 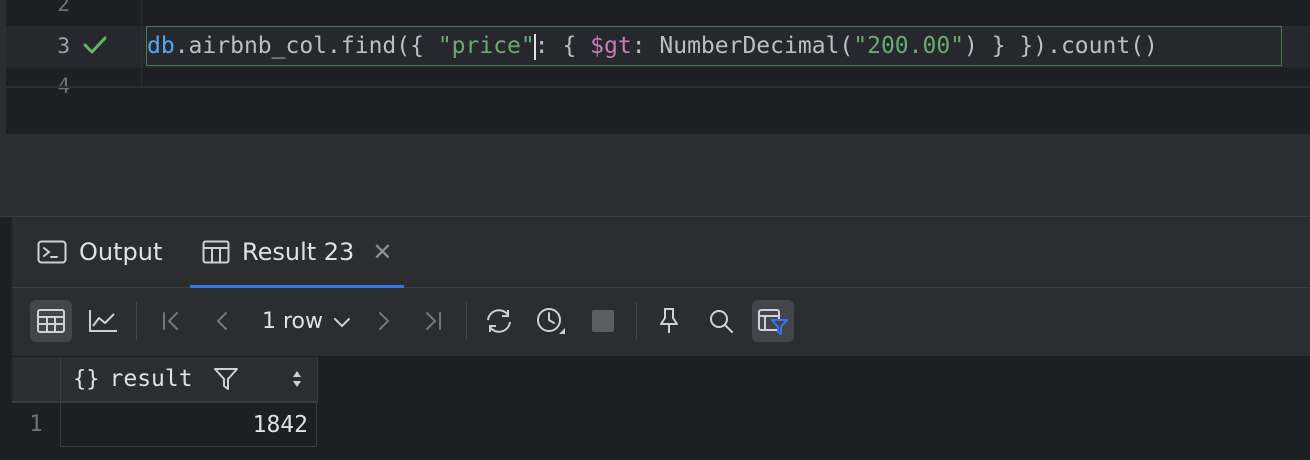 I want to click on stop-button, so click(x=603, y=321).